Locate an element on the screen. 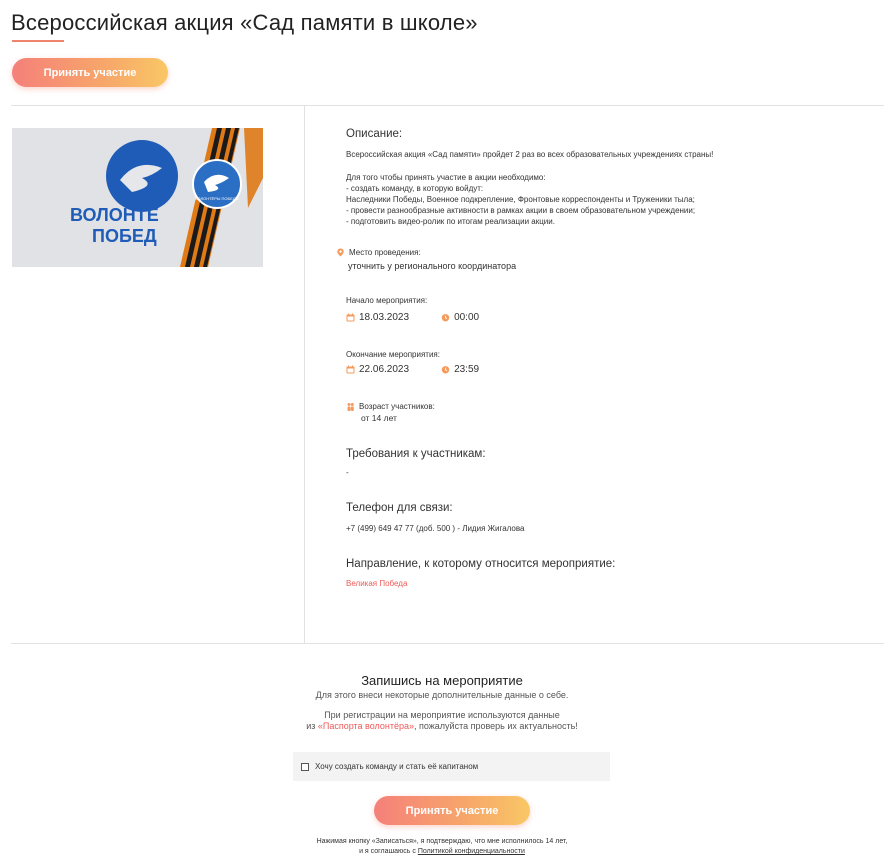 This screenshot has height=859, width=884. location-value: уточнить у регионального координатора is located at coordinates (432, 266).